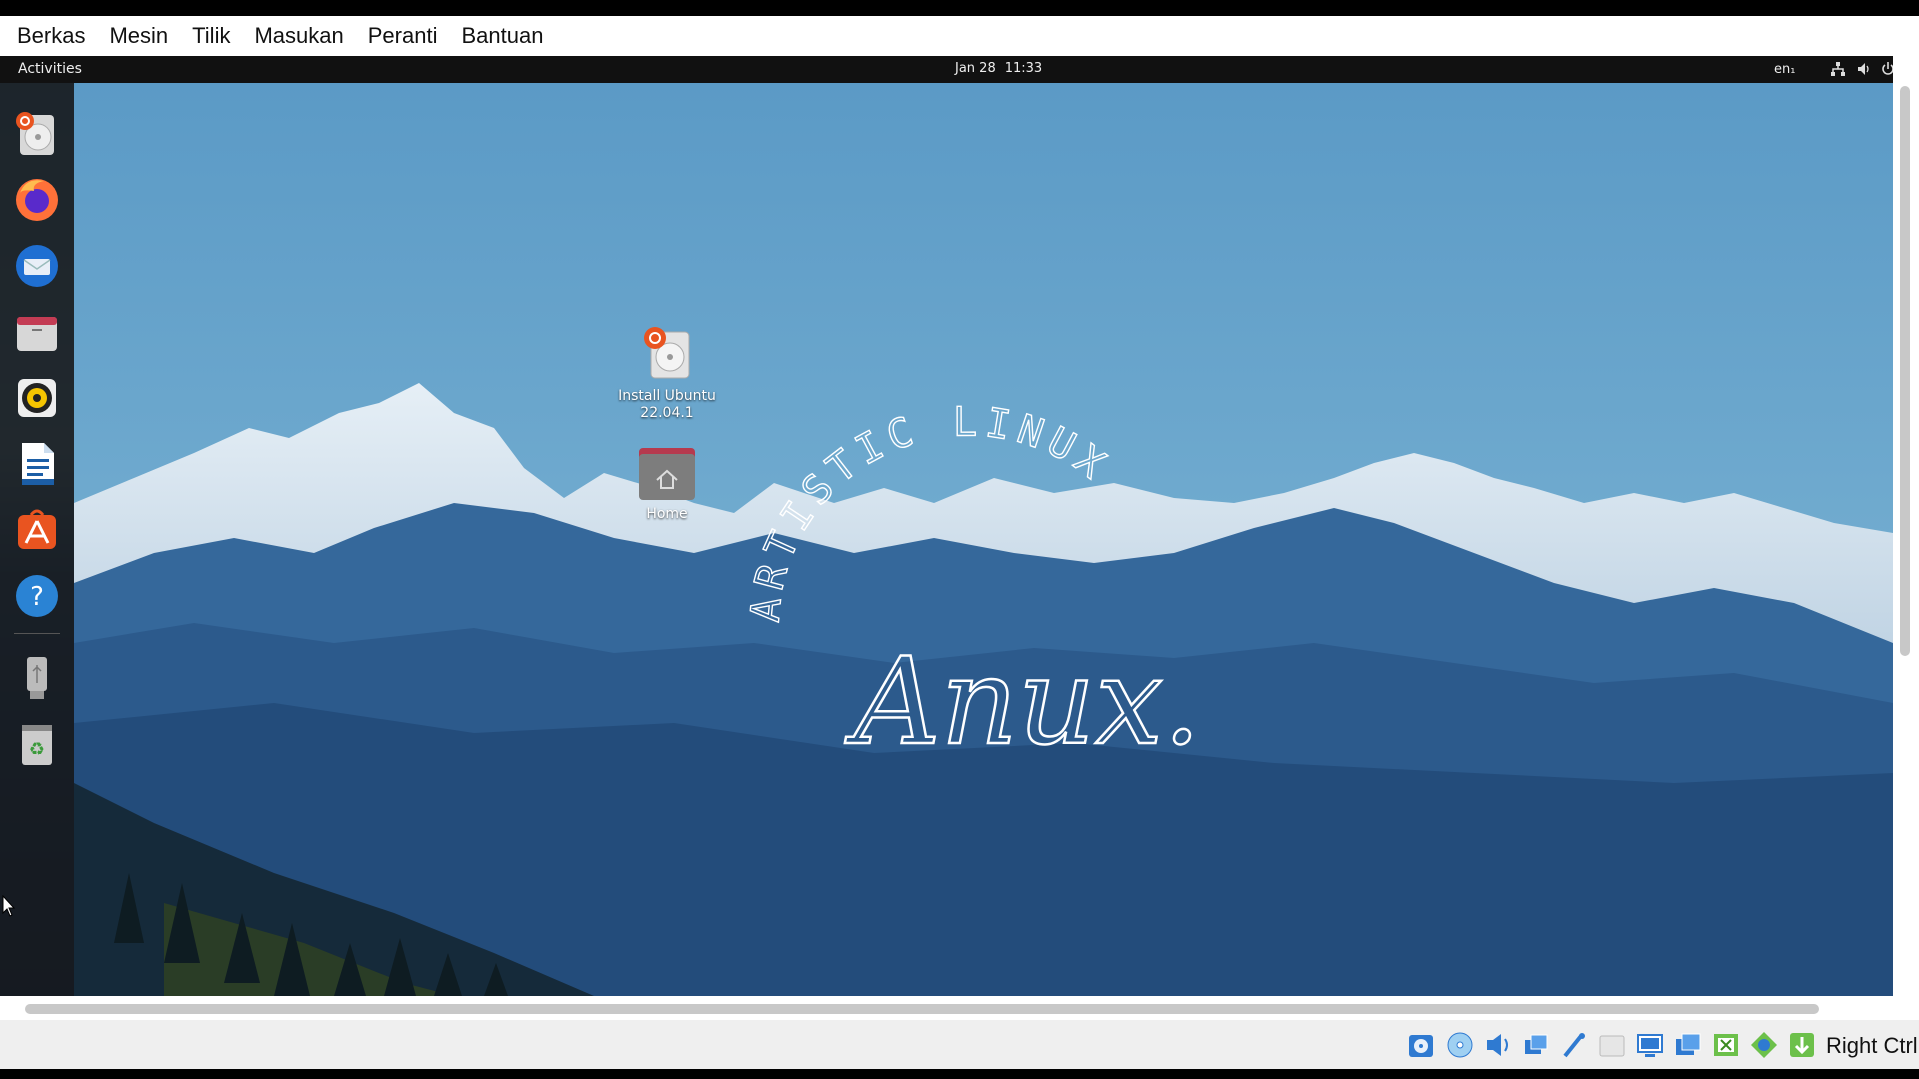  What do you see at coordinates (1886, 69) in the screenshot?
I see `power-icon` at bounding box center [1886, 69].